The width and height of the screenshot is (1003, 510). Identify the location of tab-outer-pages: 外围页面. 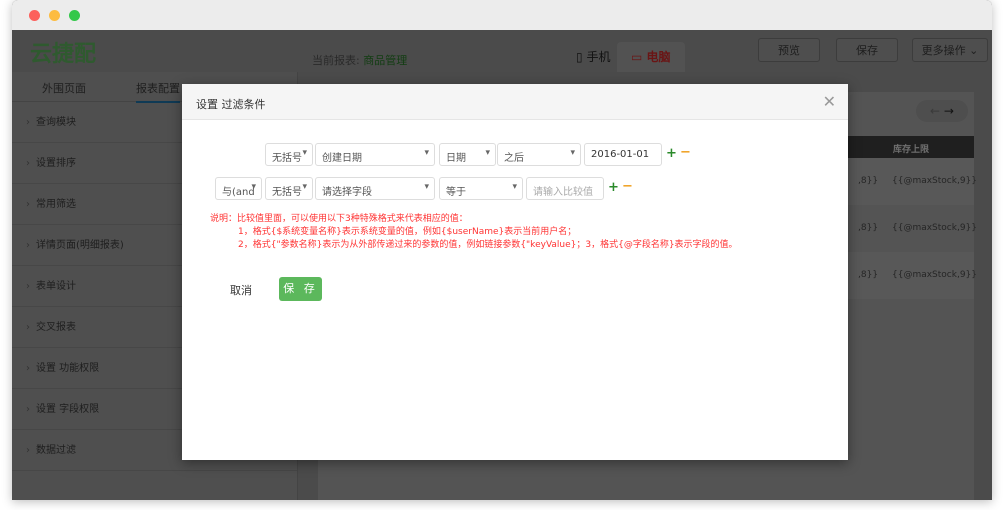
(64, 88).